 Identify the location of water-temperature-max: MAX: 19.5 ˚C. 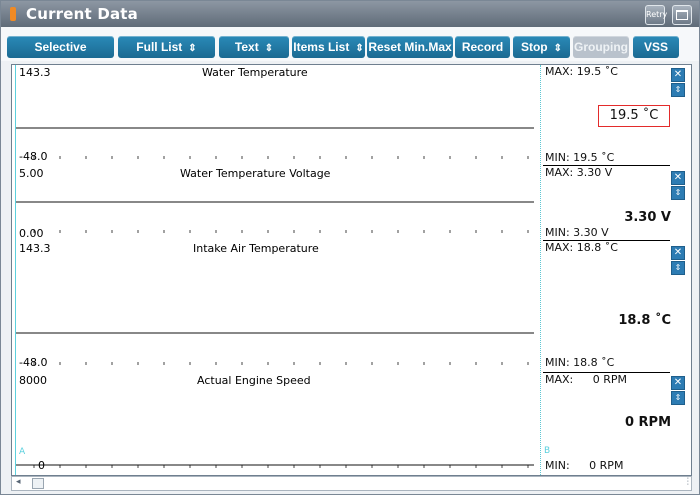
(581, 71).